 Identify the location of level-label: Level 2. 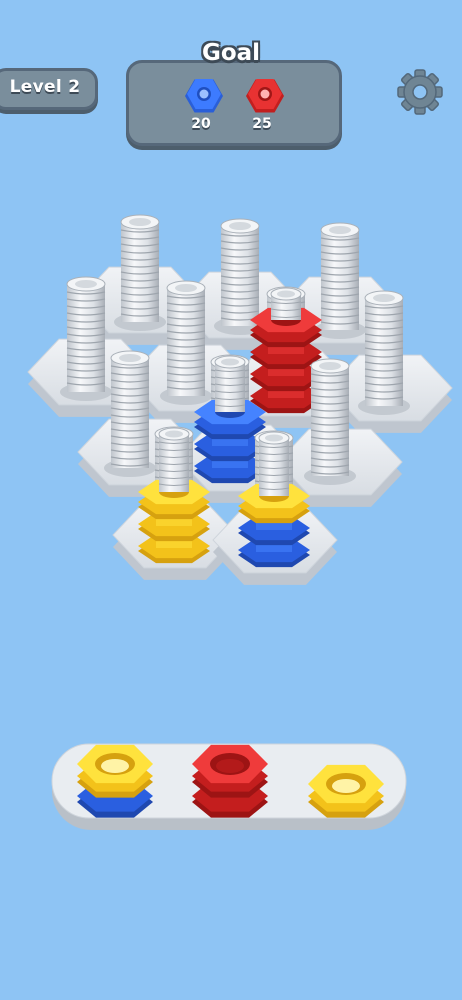
(45, 87).